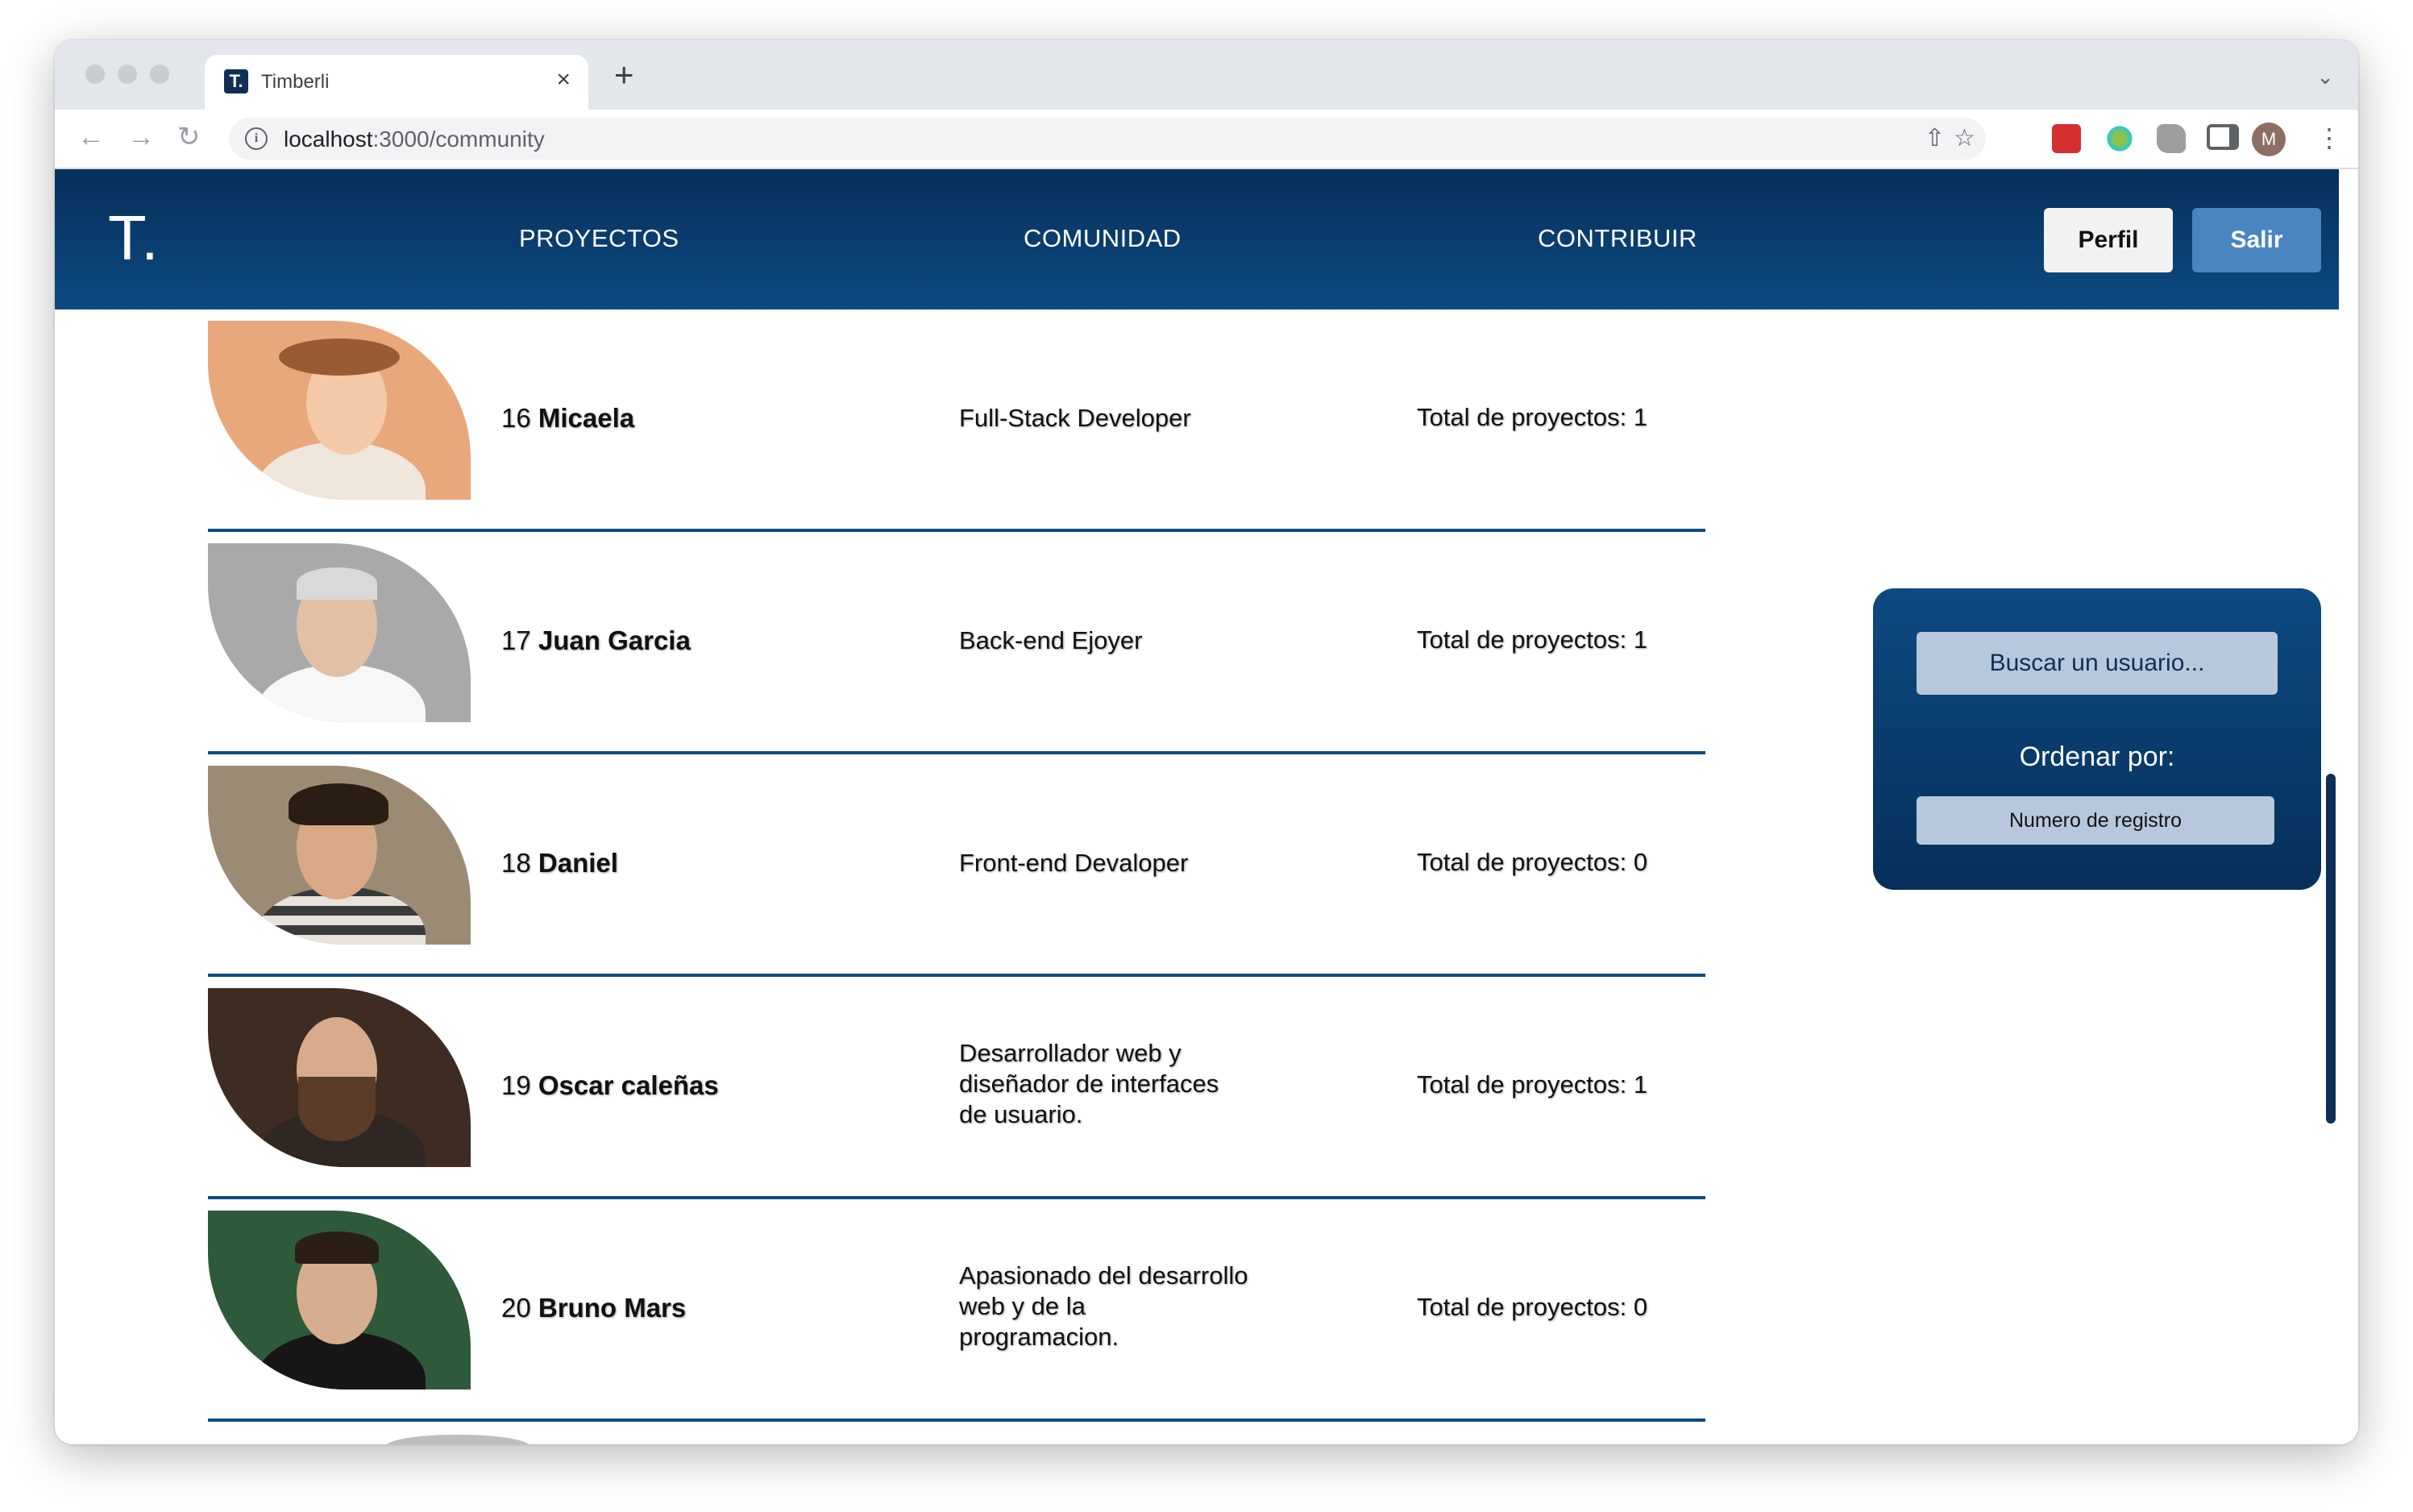 The height and width of the screenshot is (1512, 2413). What do you see at coordinates (1074, 863) in the screenshot?
I see `user-role: Front-end Devaloper` at bounding box center [1074, 863].